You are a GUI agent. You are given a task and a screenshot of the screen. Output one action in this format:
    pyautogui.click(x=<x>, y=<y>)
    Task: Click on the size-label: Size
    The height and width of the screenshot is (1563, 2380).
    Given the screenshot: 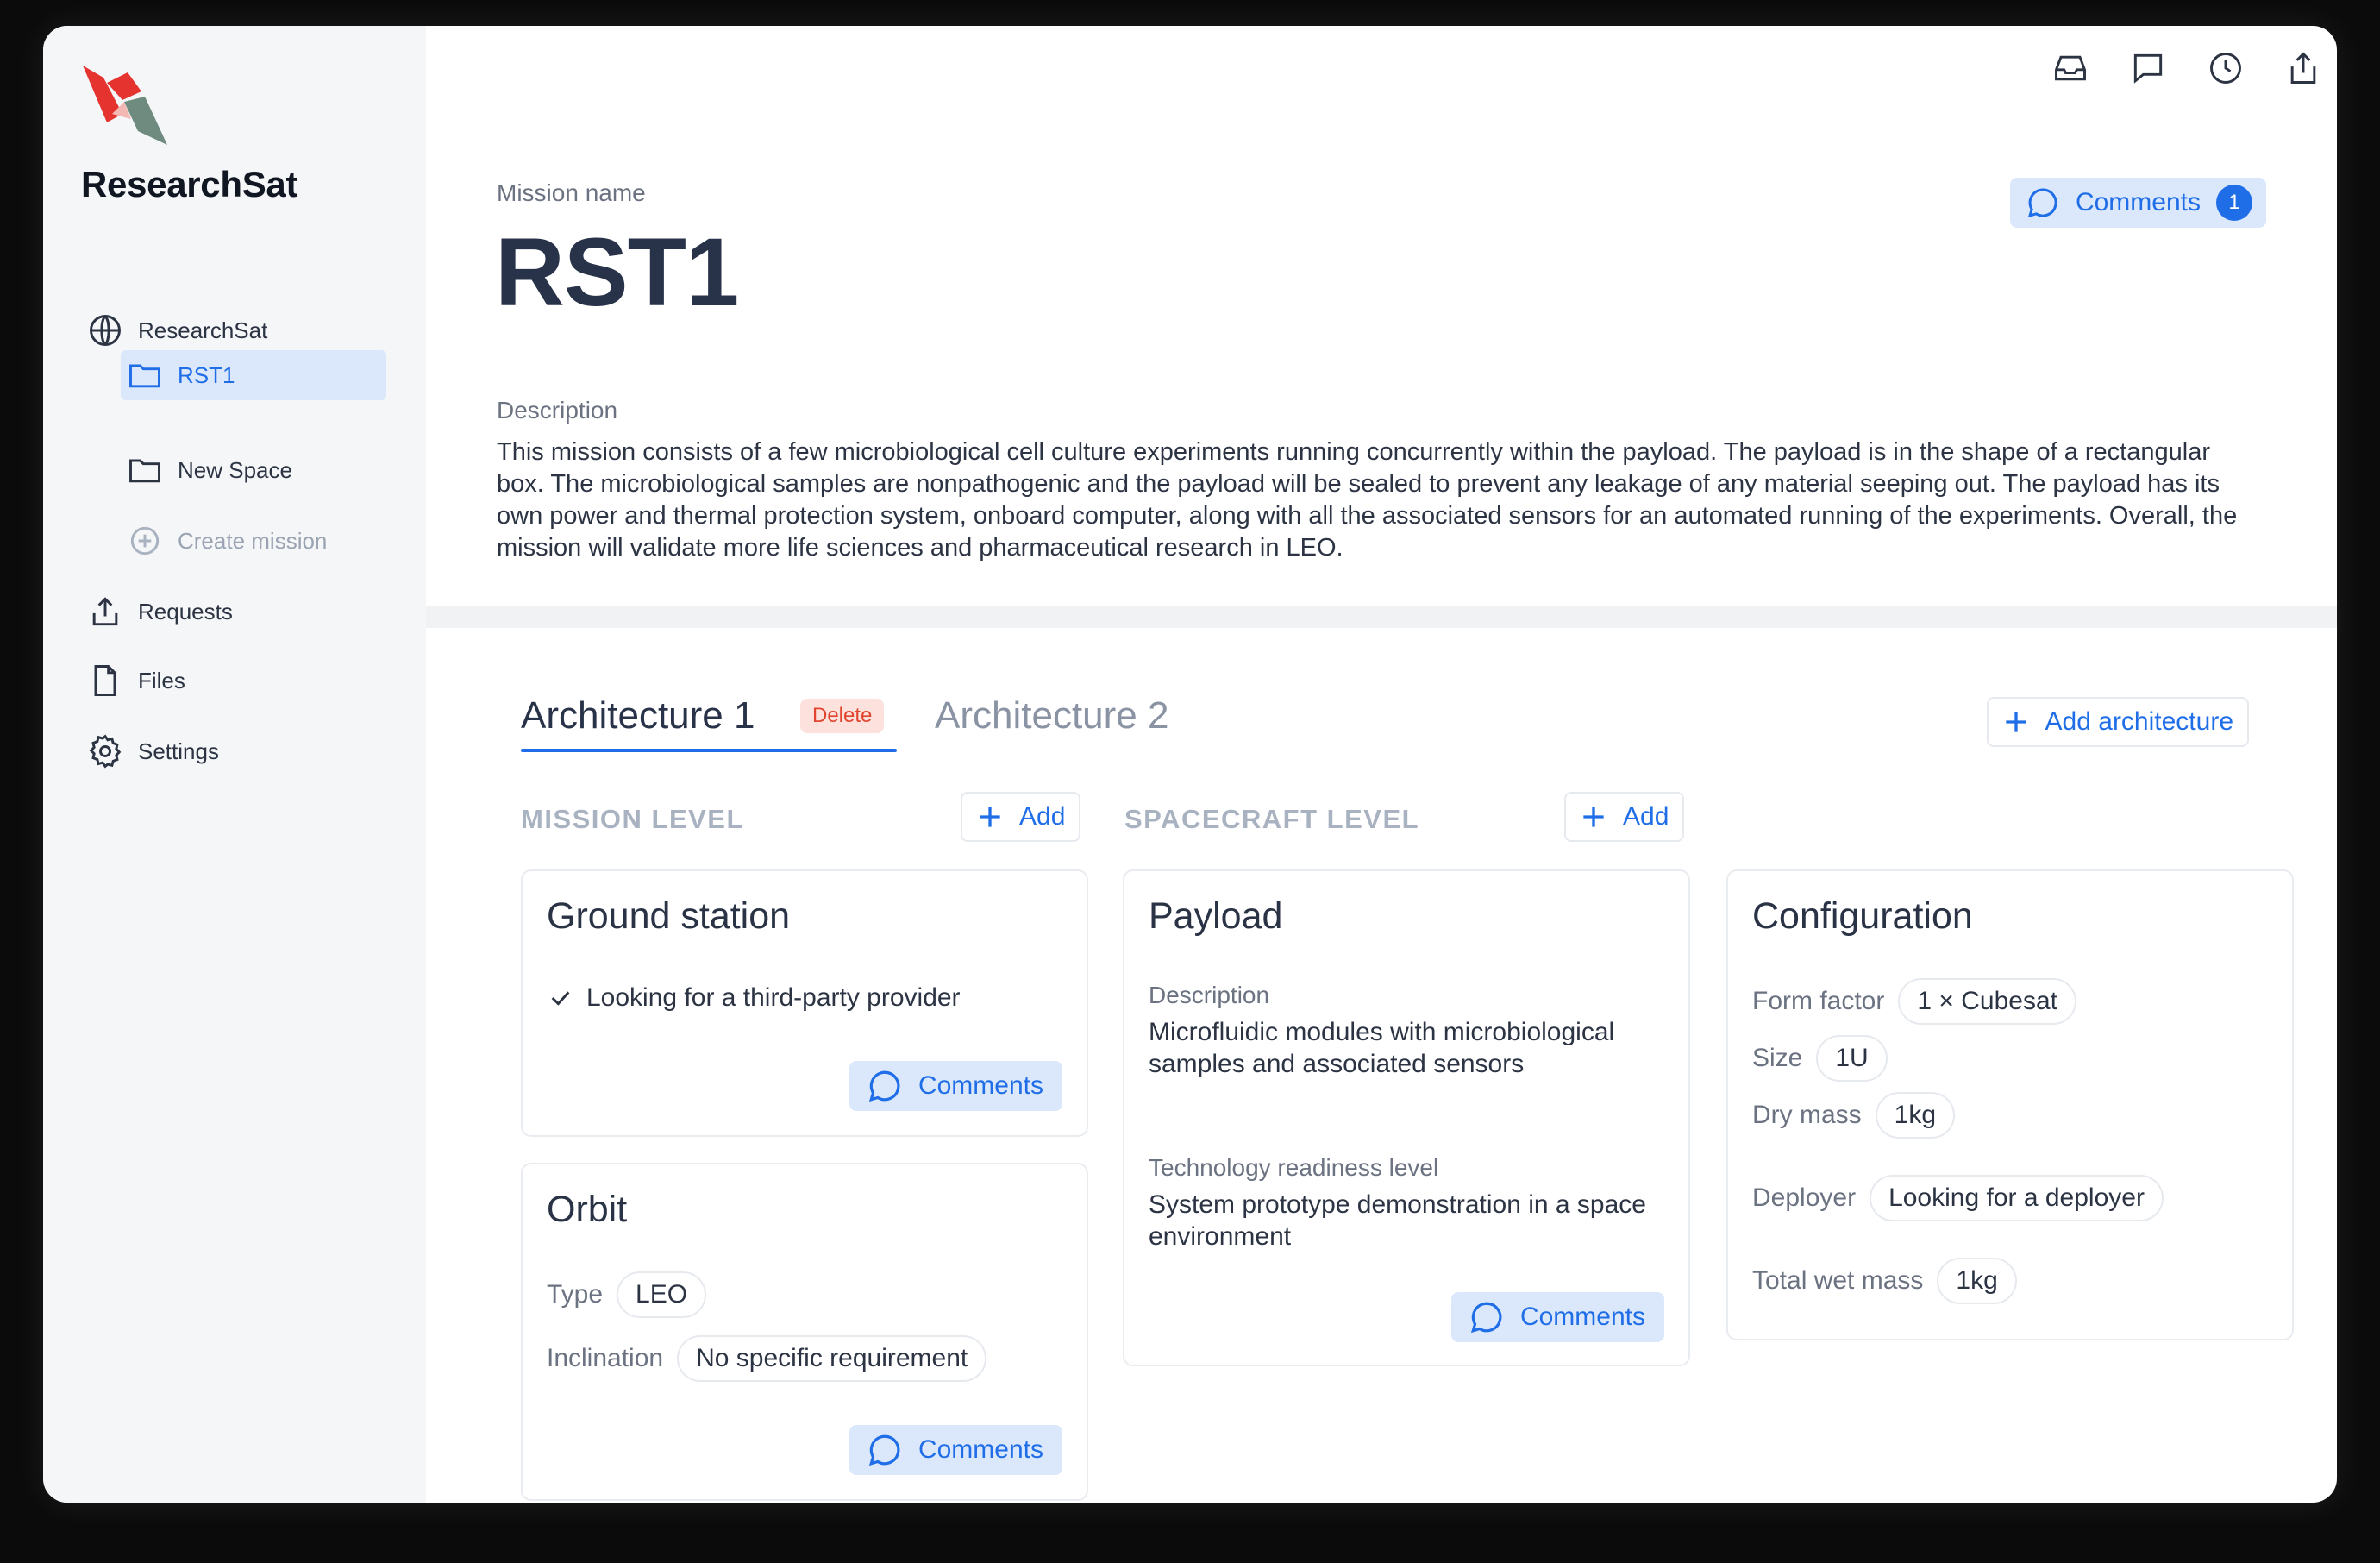 What is the action you would take?
    pyautogui.click(x=1777, y=1058)
    